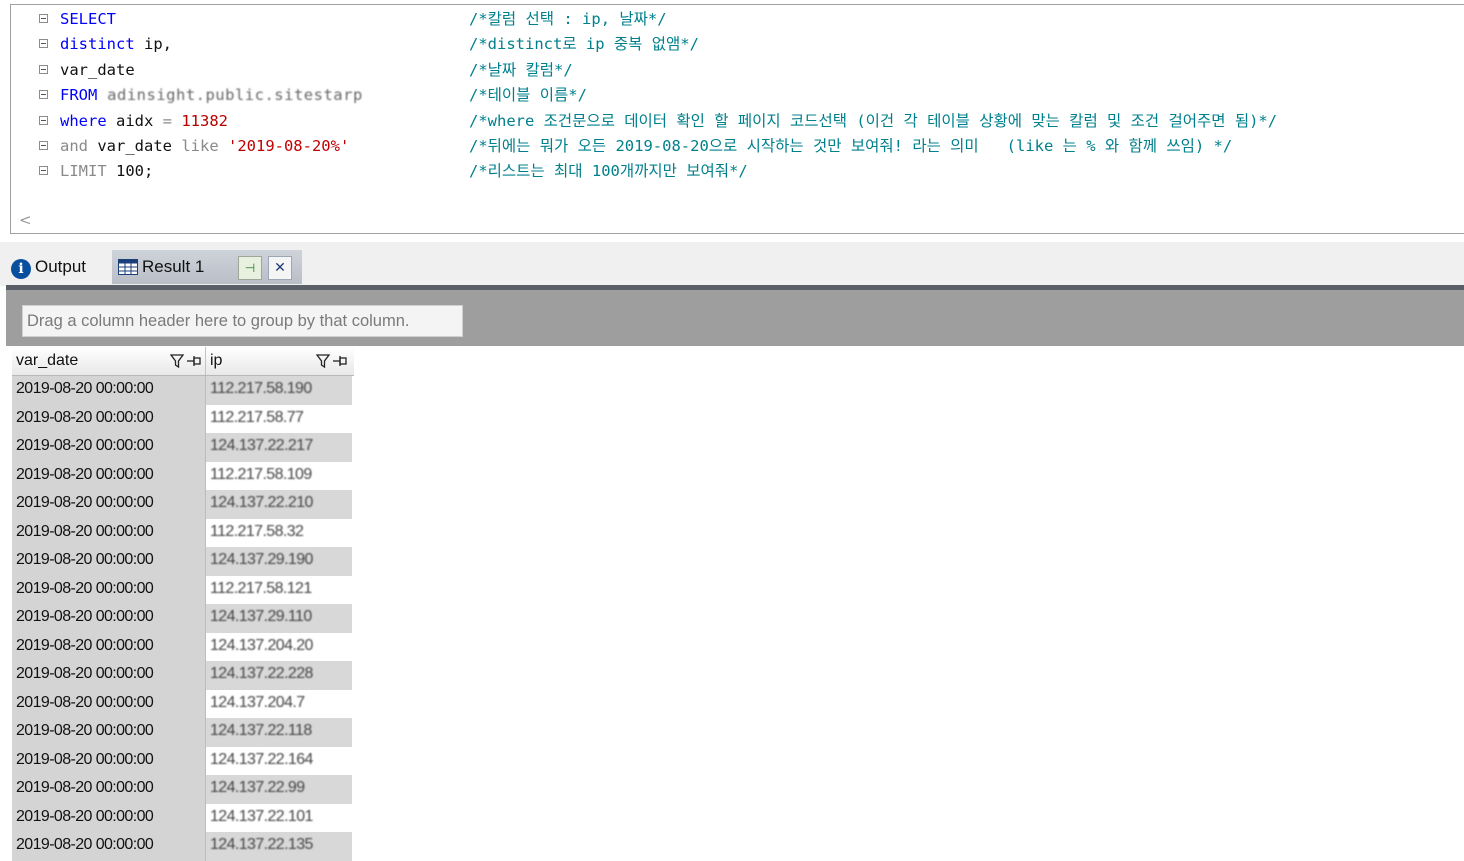 The height and width of the screenshot is (861, 1464). I want to click on tab-result-label: Result 1, so click(173, 266).